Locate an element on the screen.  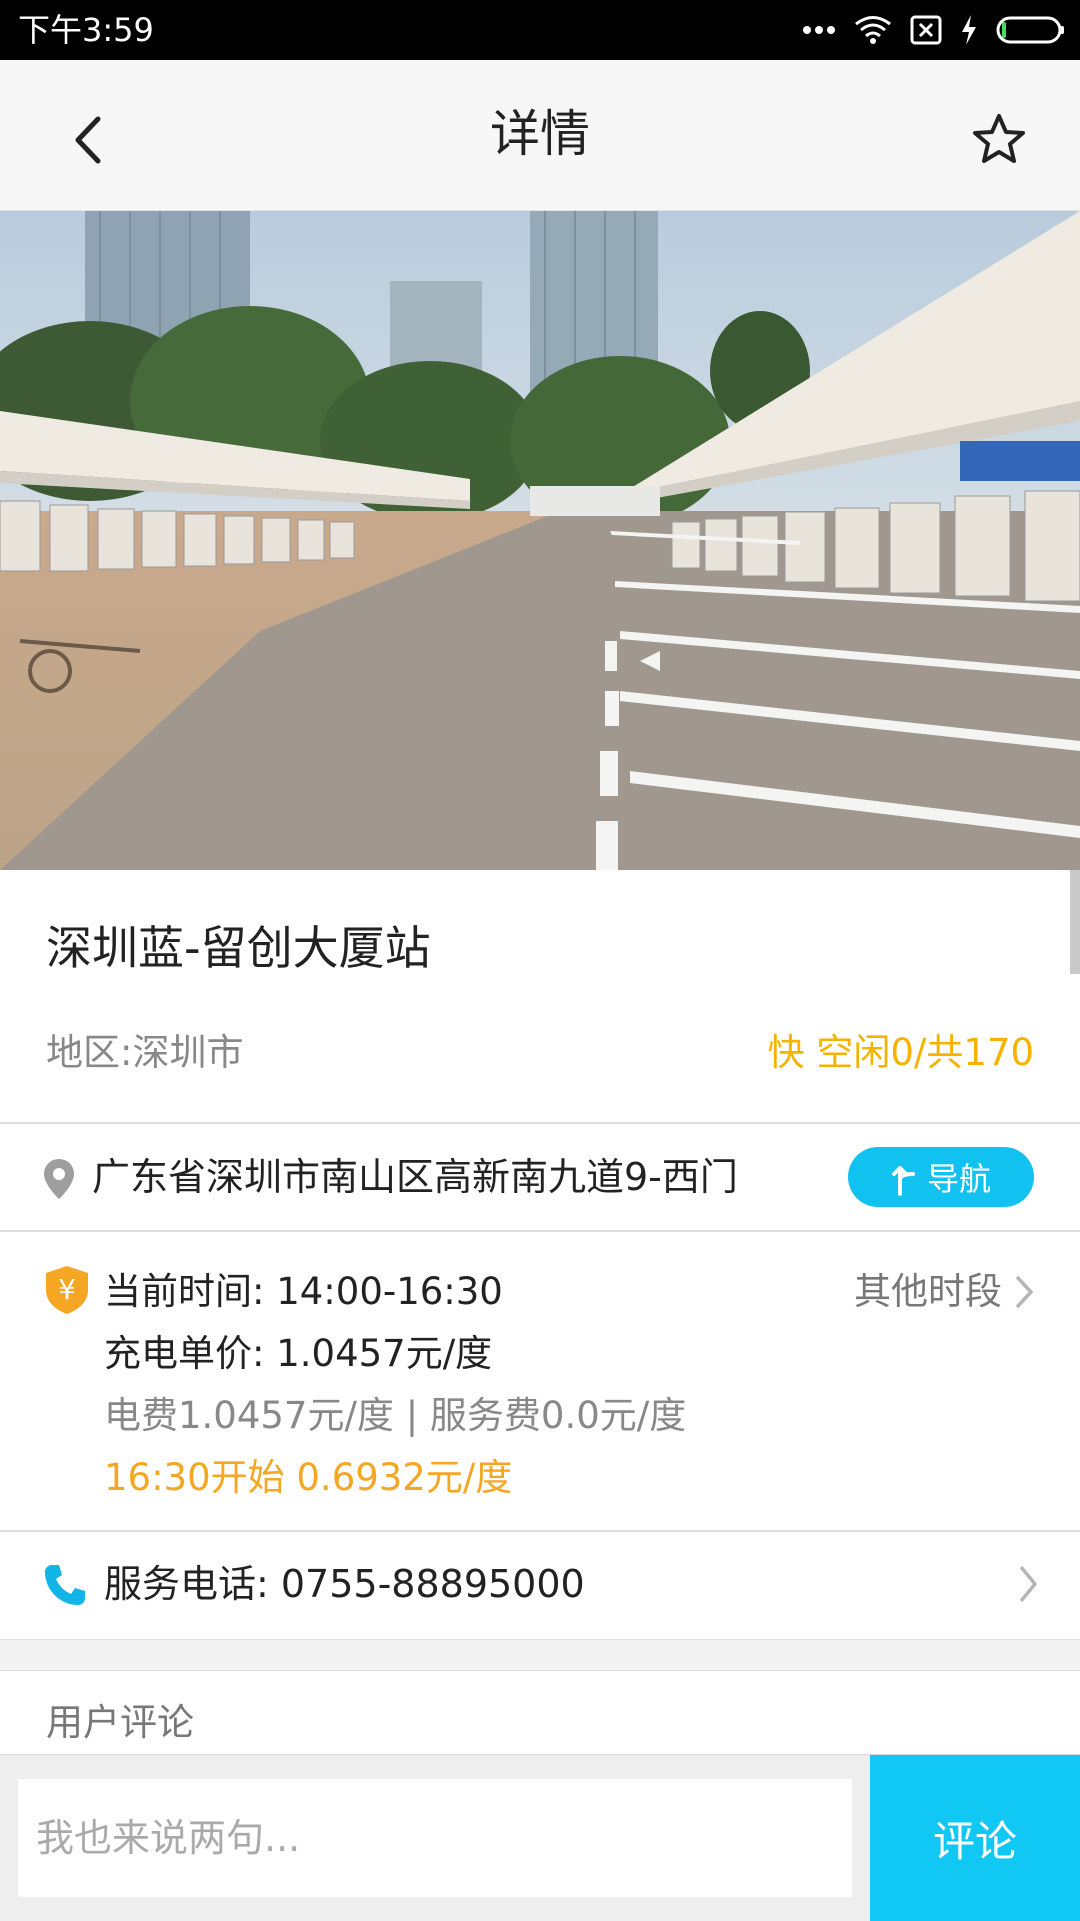
address-text: 广东省深圳市南山区高新南九道9-西门 is located at coordinates (415, 1177).